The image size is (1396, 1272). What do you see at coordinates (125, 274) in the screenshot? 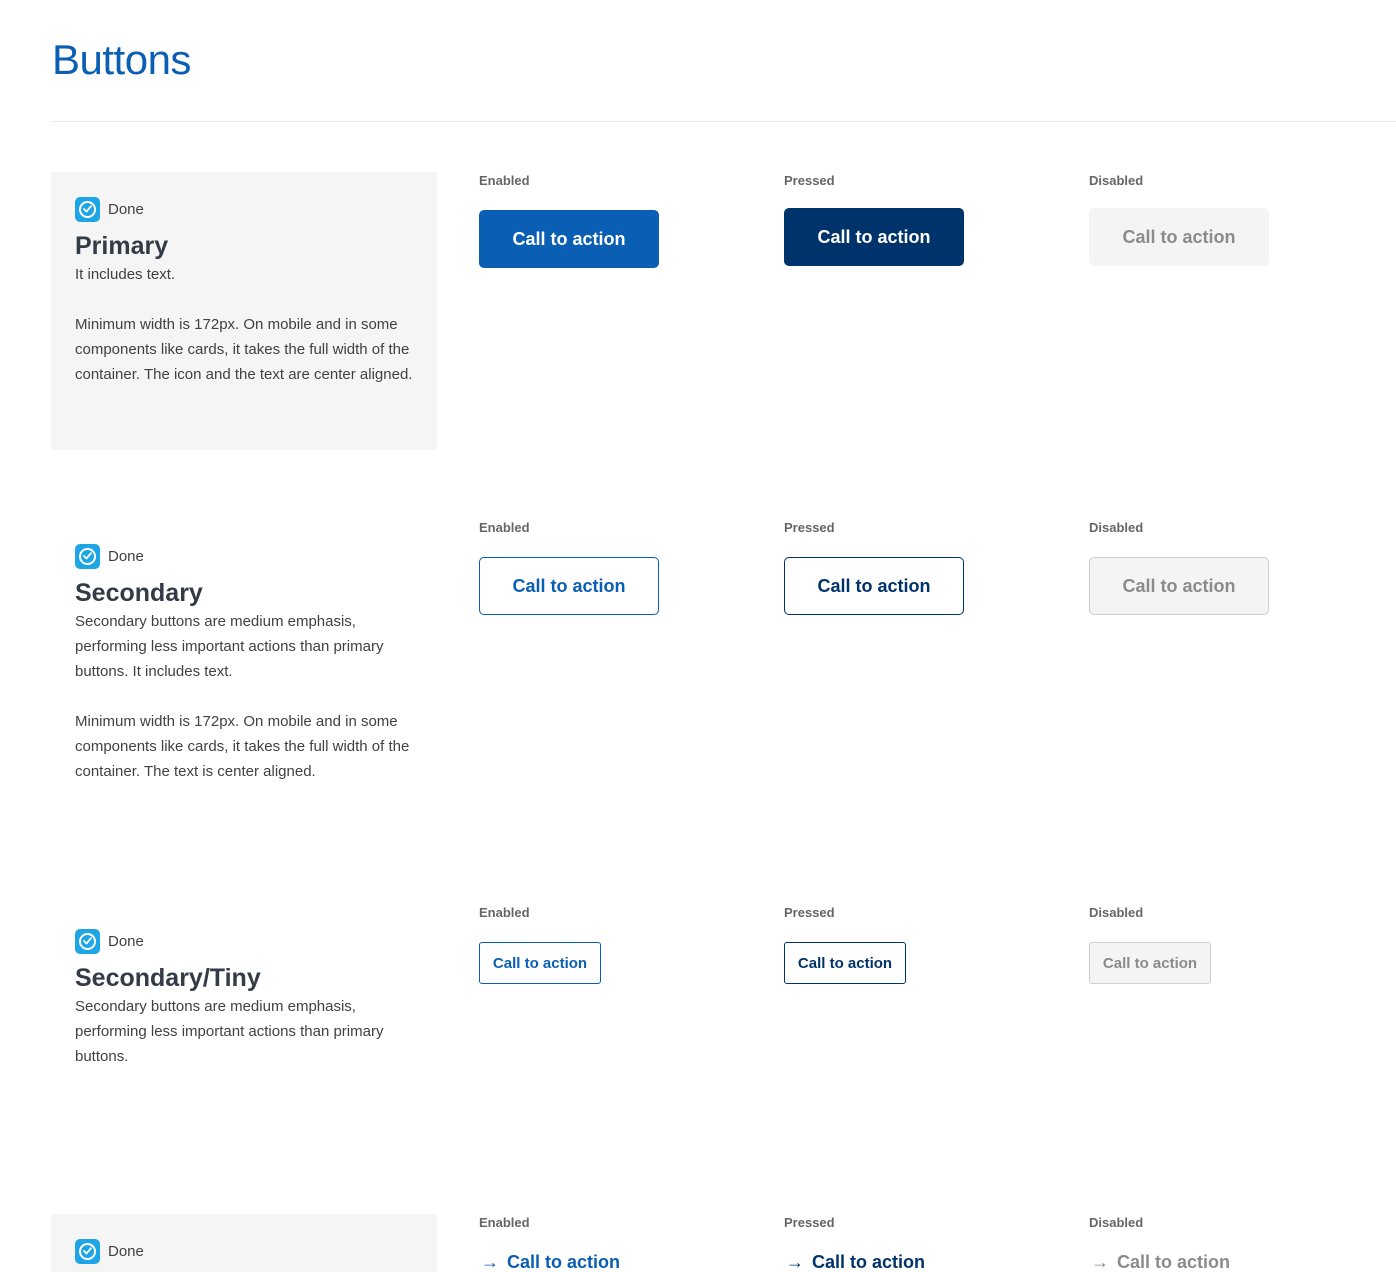
I see `description-paragraph: It includes text.` at bounding box center [125, 274].